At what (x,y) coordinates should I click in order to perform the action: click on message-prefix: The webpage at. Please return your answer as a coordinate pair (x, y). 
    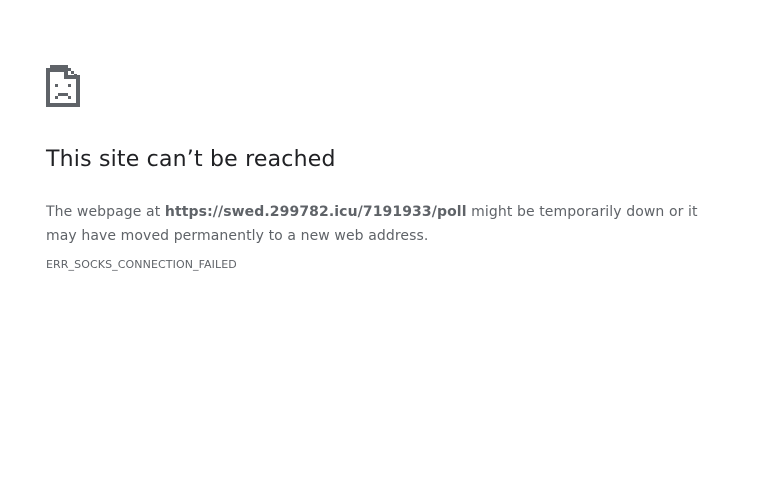
    Looking at the image, I should click on (105, 212).